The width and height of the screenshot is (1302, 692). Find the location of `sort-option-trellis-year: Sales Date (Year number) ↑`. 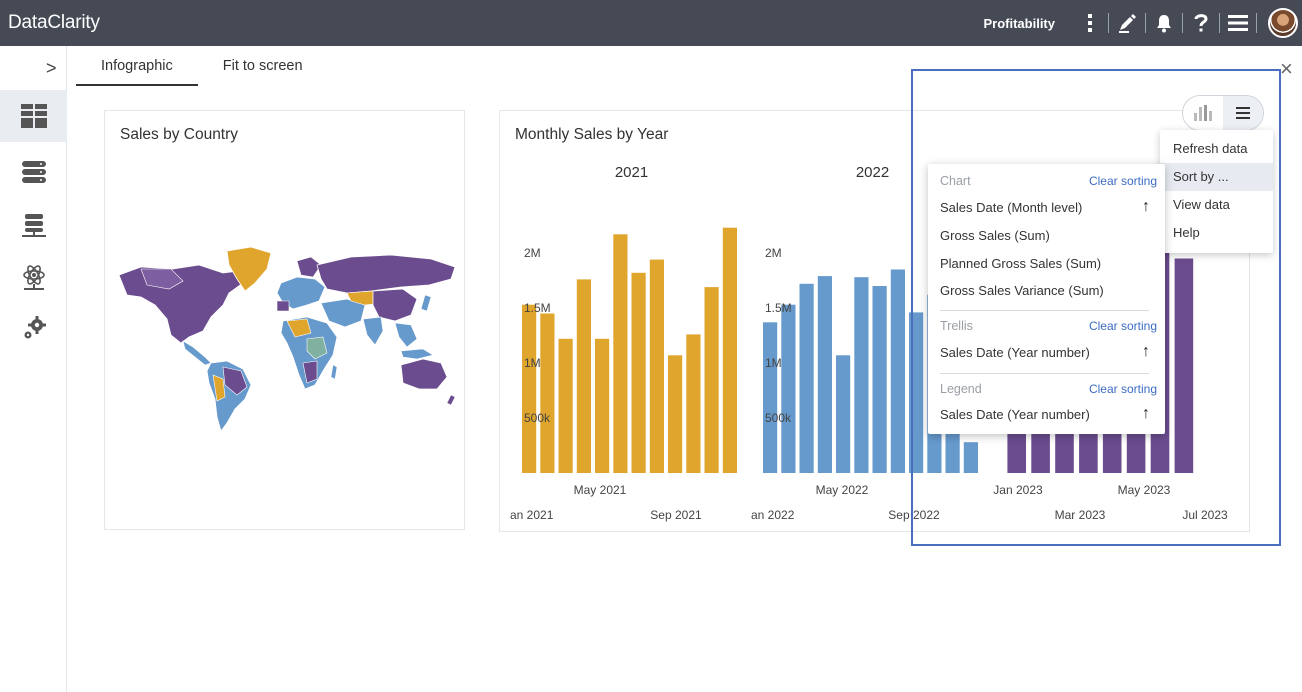

sort-option-trellis-year: Sales Date (Year number) ↑ is located at coordinates (1048, 354).